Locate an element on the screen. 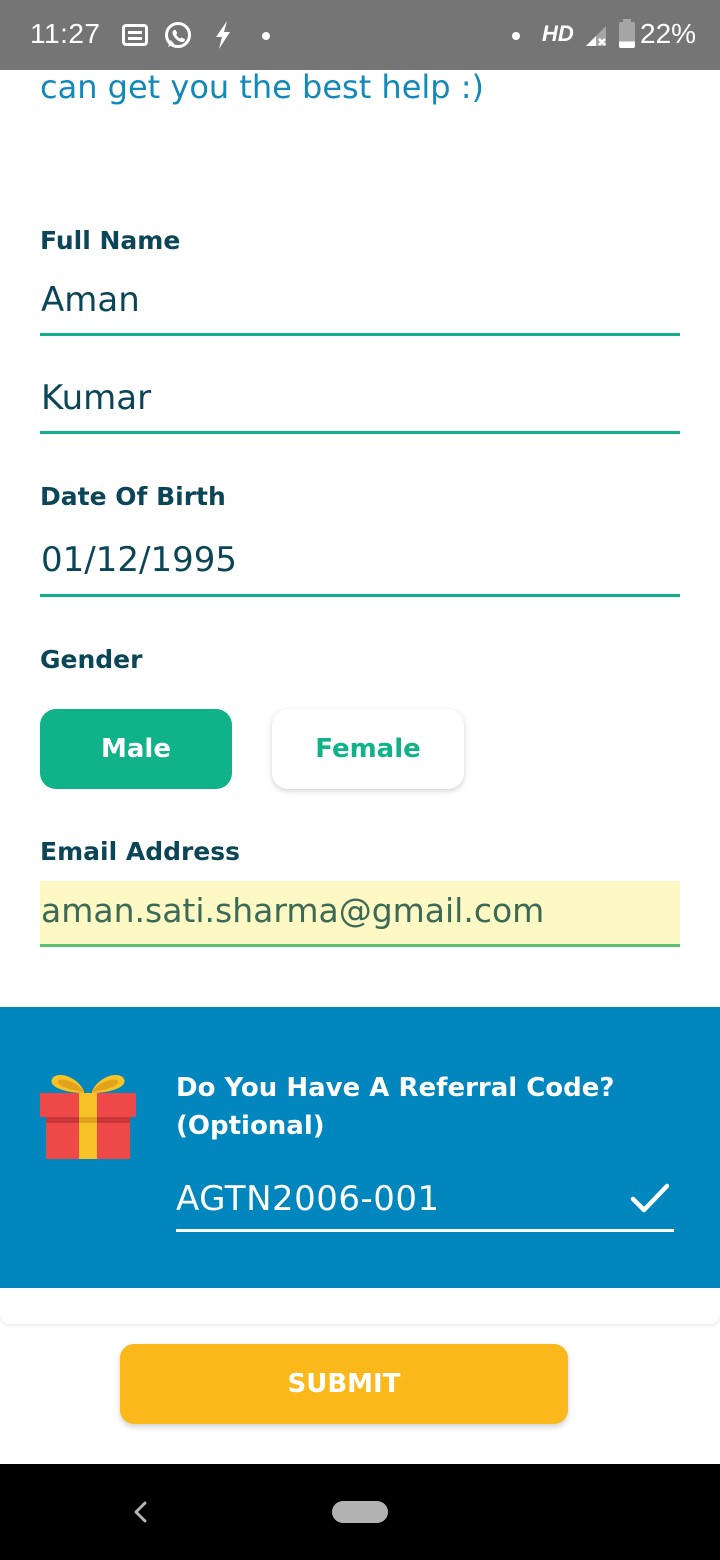 The height and width of the screenshot is (1560, 720). navigation-bar is located at coordinates (360, 1512).